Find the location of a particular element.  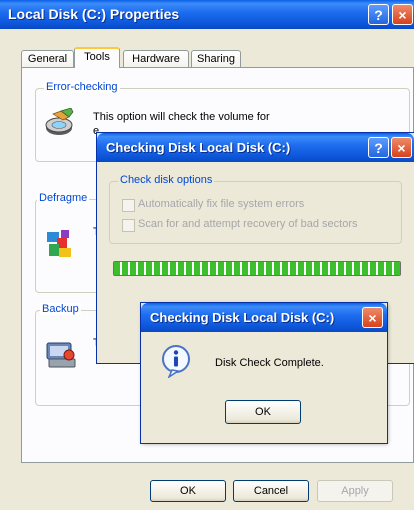

defrag-icon is located at coordinates (62, 245).